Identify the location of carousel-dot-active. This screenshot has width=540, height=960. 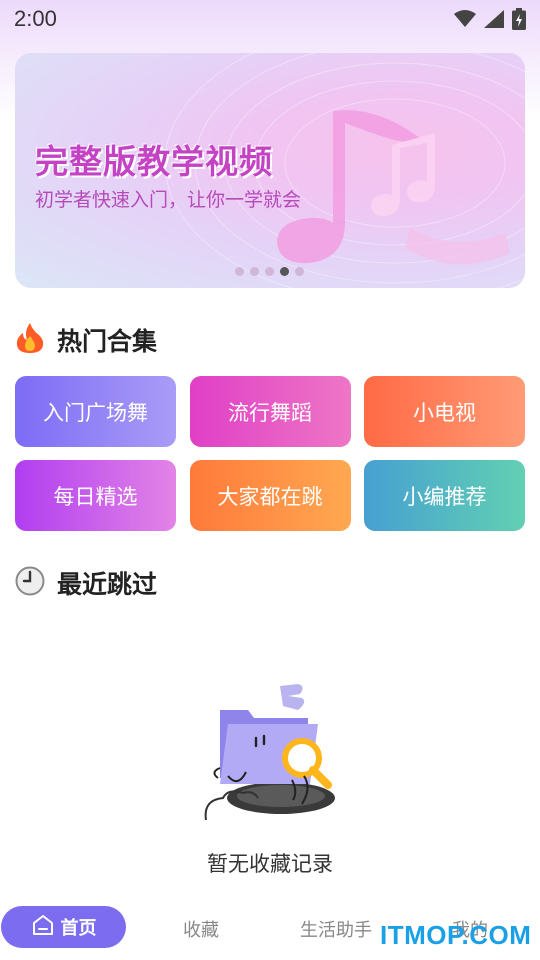
(284, 271).